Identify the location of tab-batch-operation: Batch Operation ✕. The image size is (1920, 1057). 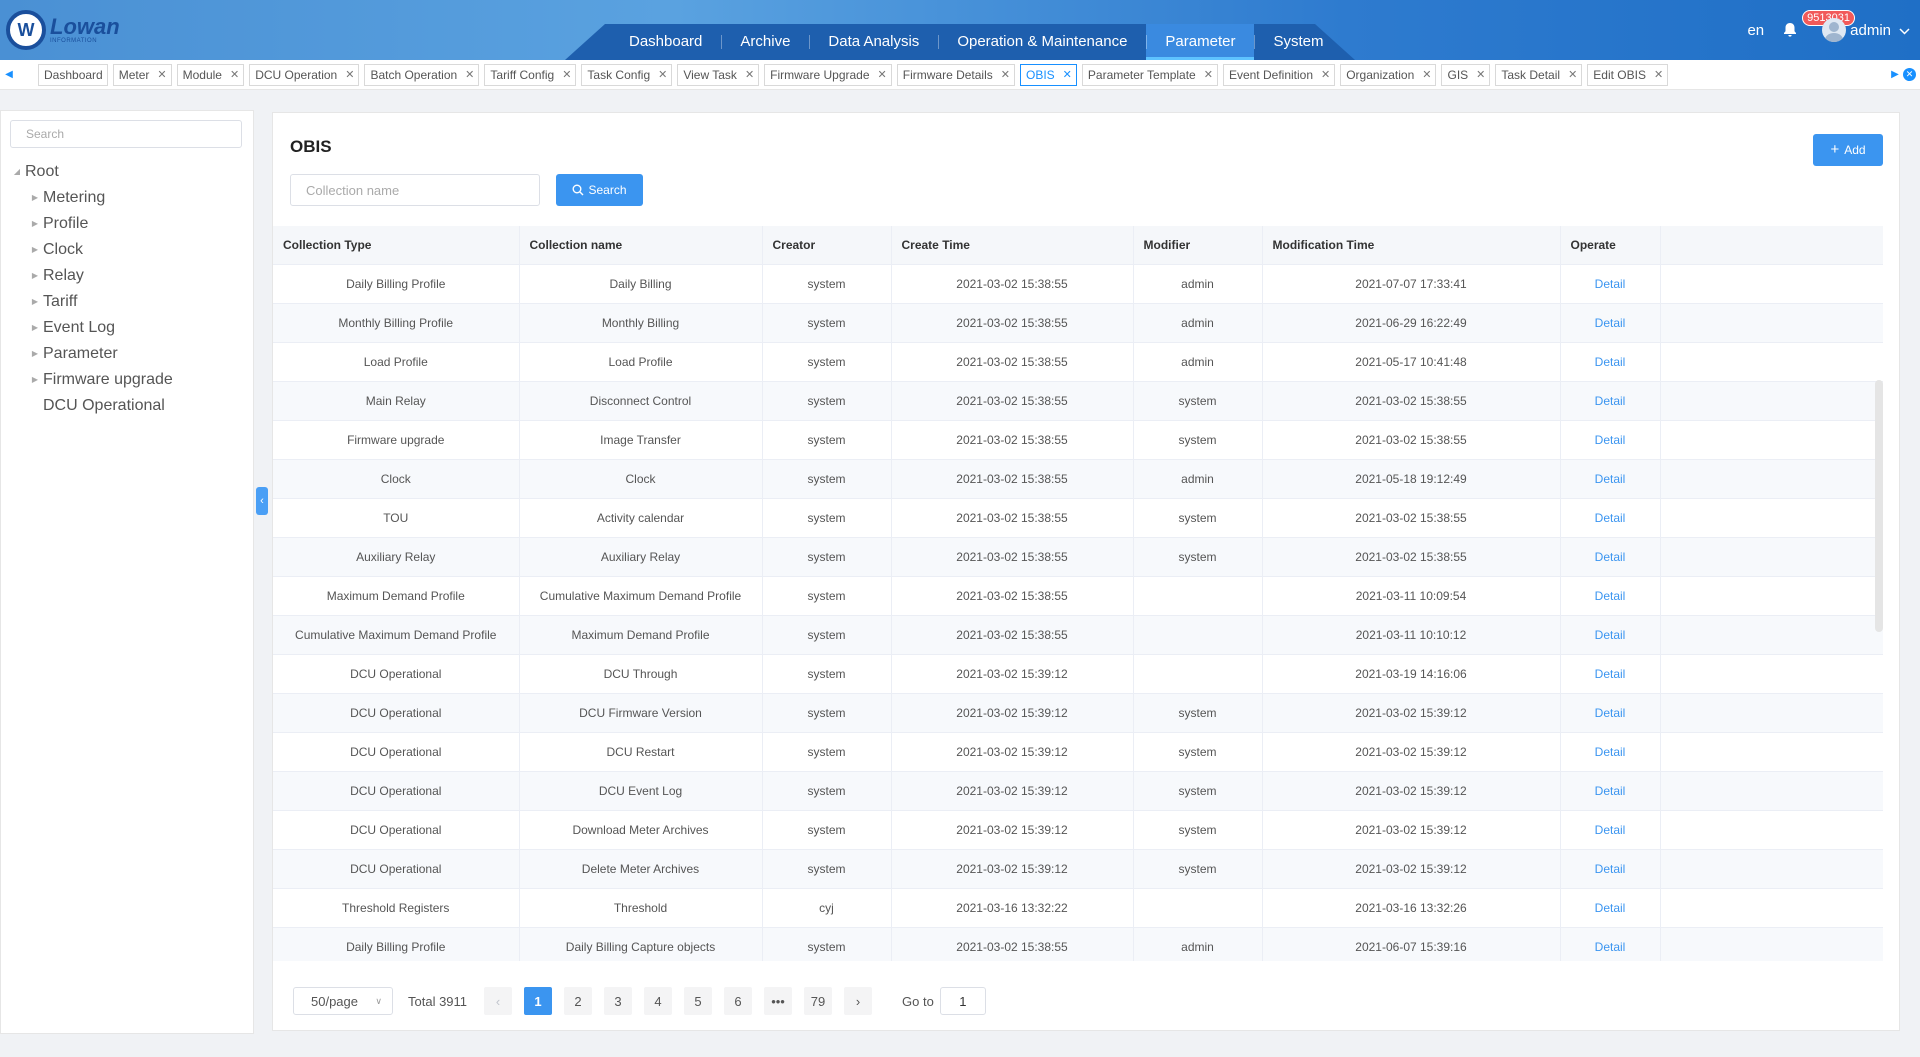
(422, 75).